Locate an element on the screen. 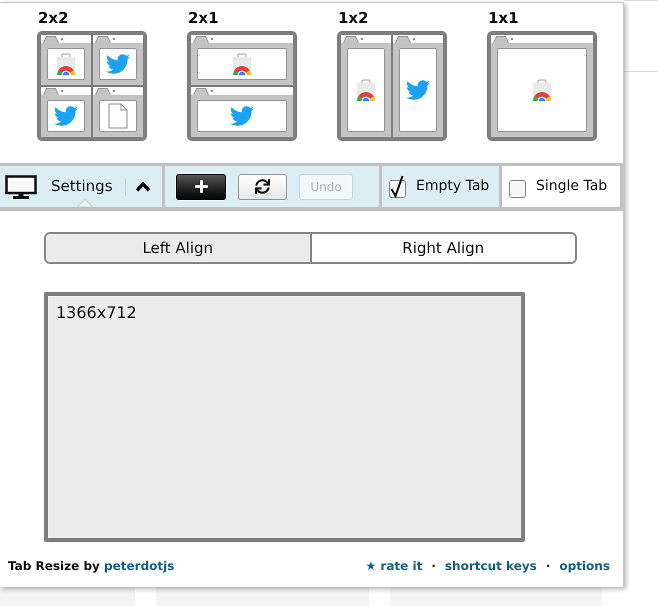 The width and height of the screenshot is (658, 606). plus-icon is located at coordinates (201, 186).